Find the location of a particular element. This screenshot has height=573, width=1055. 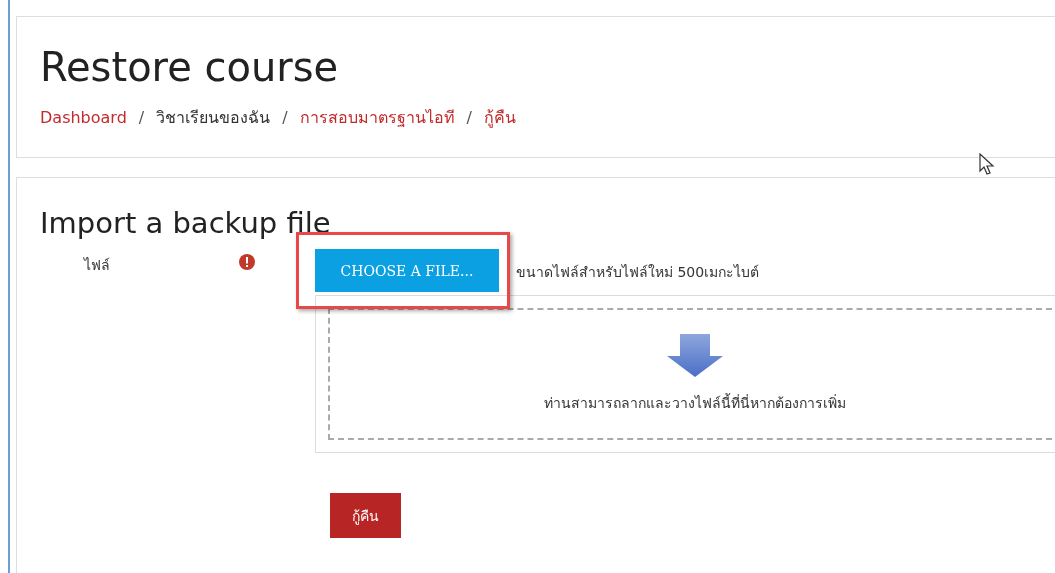

breadcrumb-link: การสอบมาตรฐานไอที is located at coordinates (377, 117).